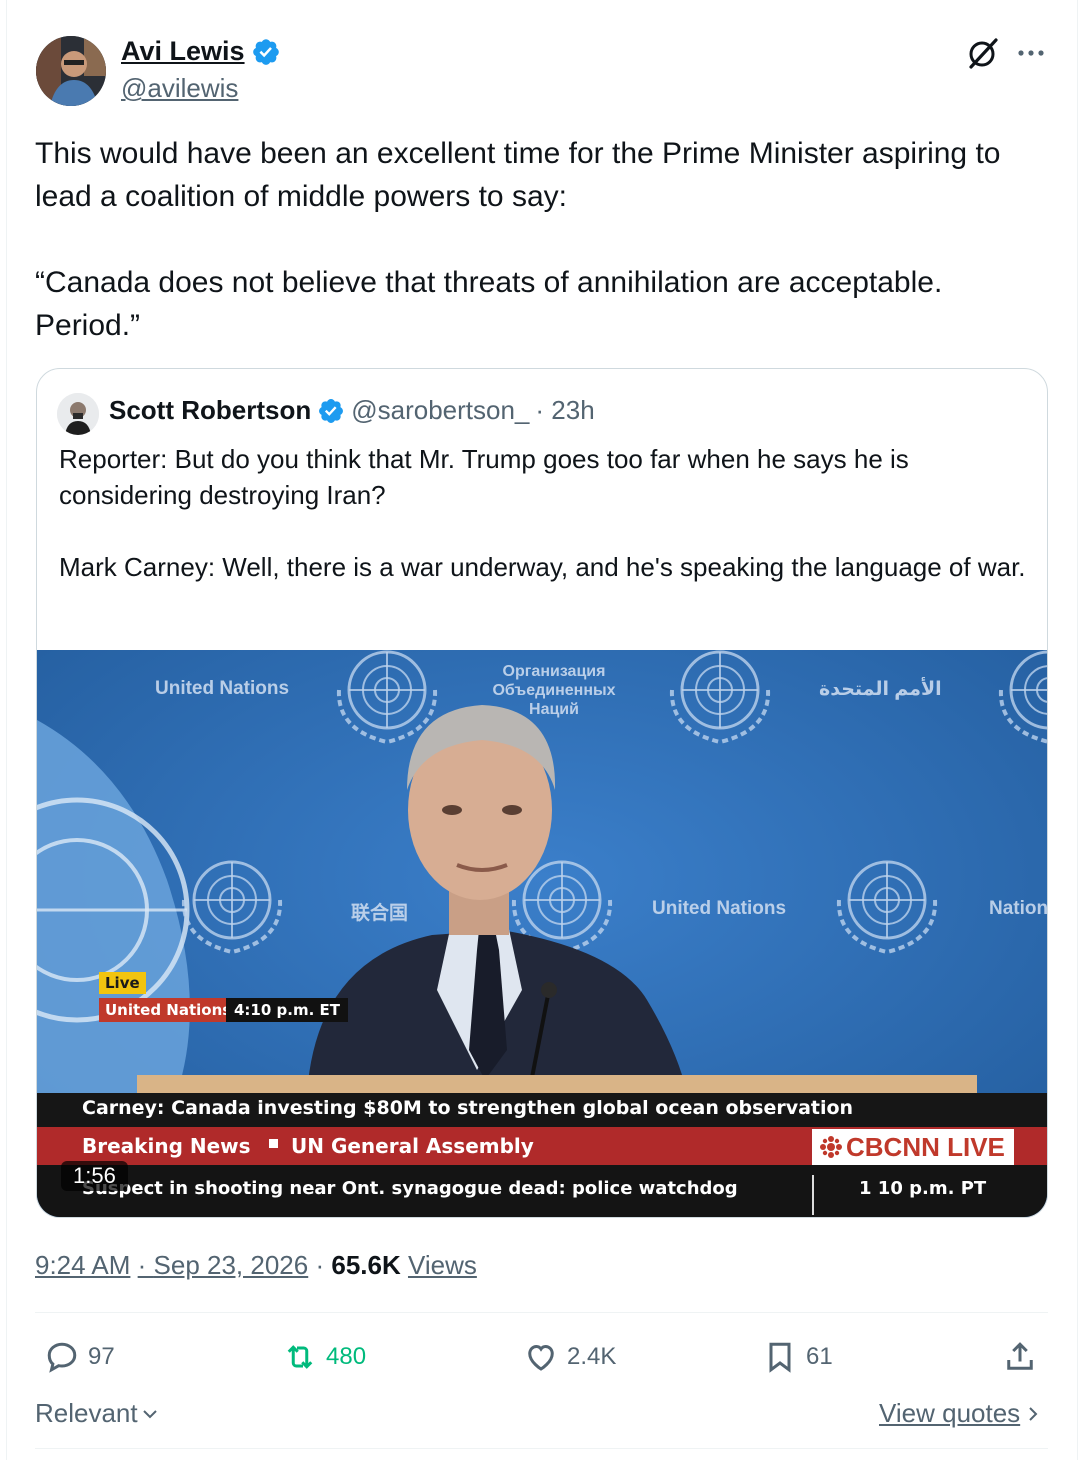 The width and height of the screenshot is (1080, 1460). I want to click on sort-label: Relevant, so click(86, 1413).